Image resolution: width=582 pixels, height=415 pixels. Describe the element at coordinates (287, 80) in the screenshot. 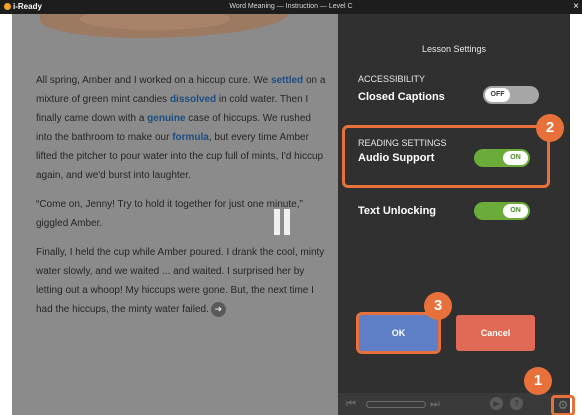

I see `keyword-settled: settled` at that location.